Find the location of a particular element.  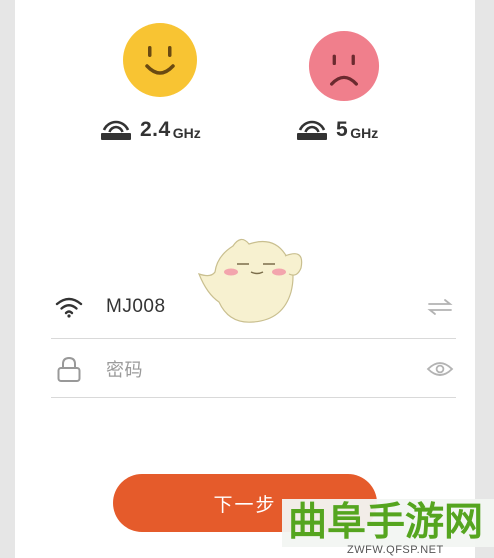

wifi-ssid: MJ008 is located at coordinates (136, 306).